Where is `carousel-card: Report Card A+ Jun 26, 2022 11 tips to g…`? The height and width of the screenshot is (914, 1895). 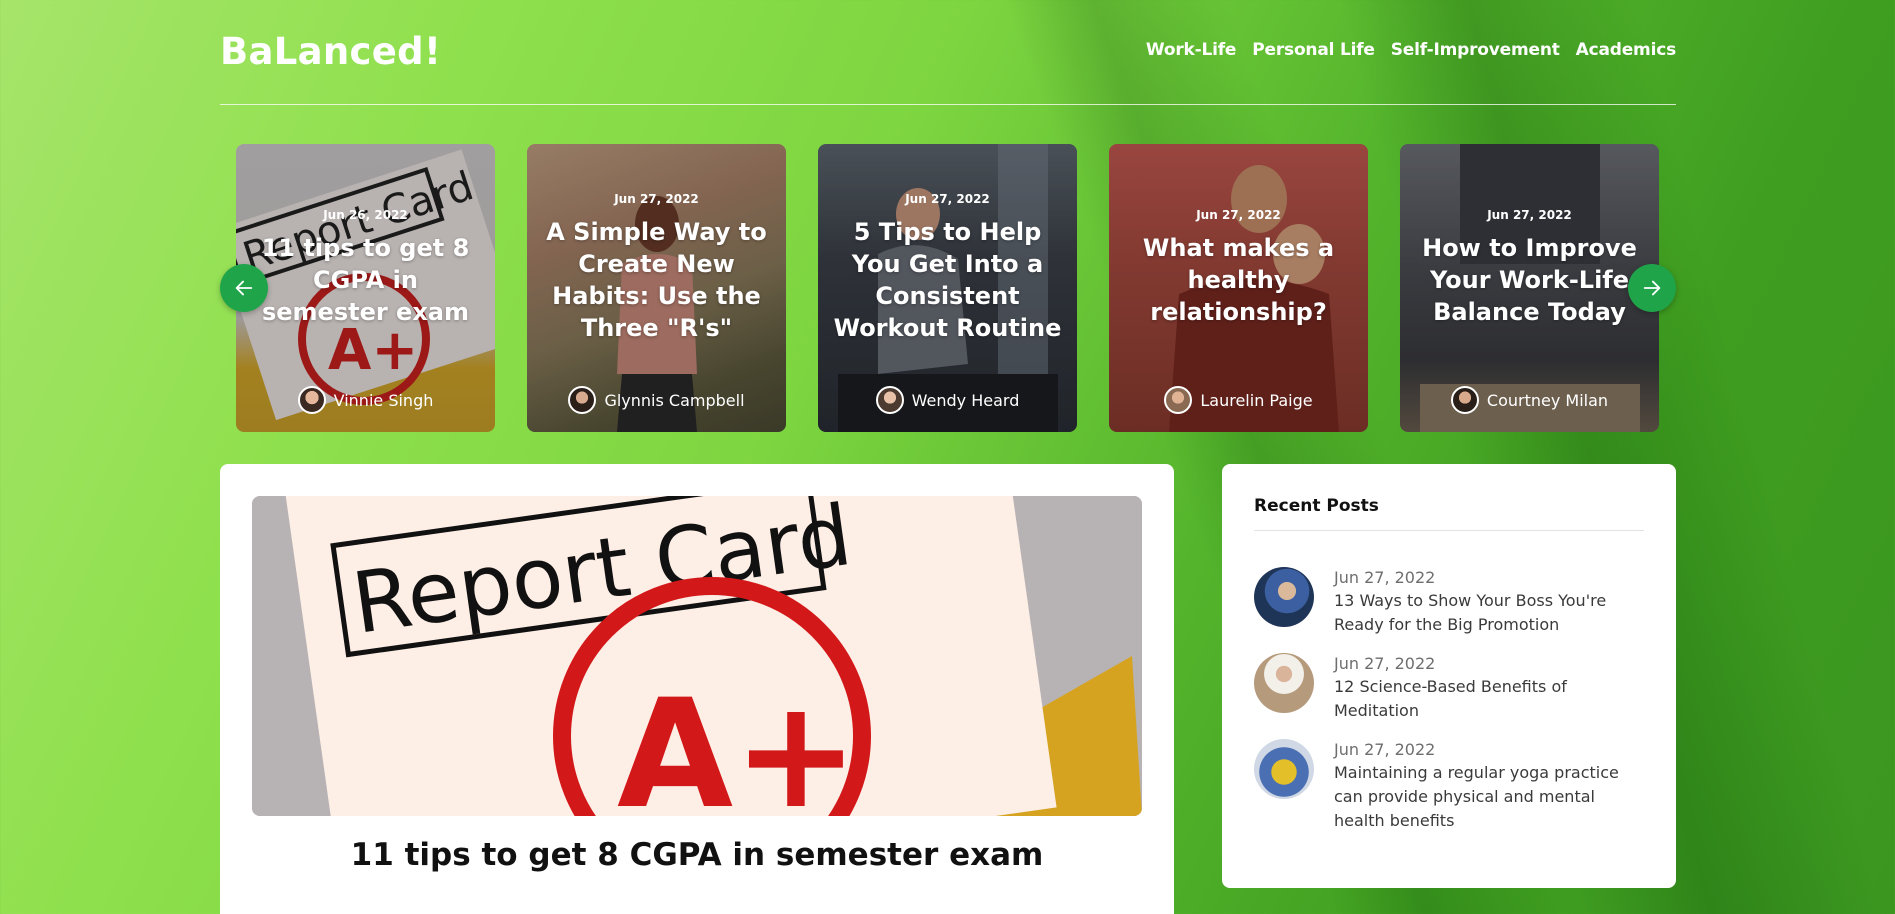
carousel-card: Report Card A+ Jun 26, 2022 11 tips to g… is located at coordinates (365, 288).